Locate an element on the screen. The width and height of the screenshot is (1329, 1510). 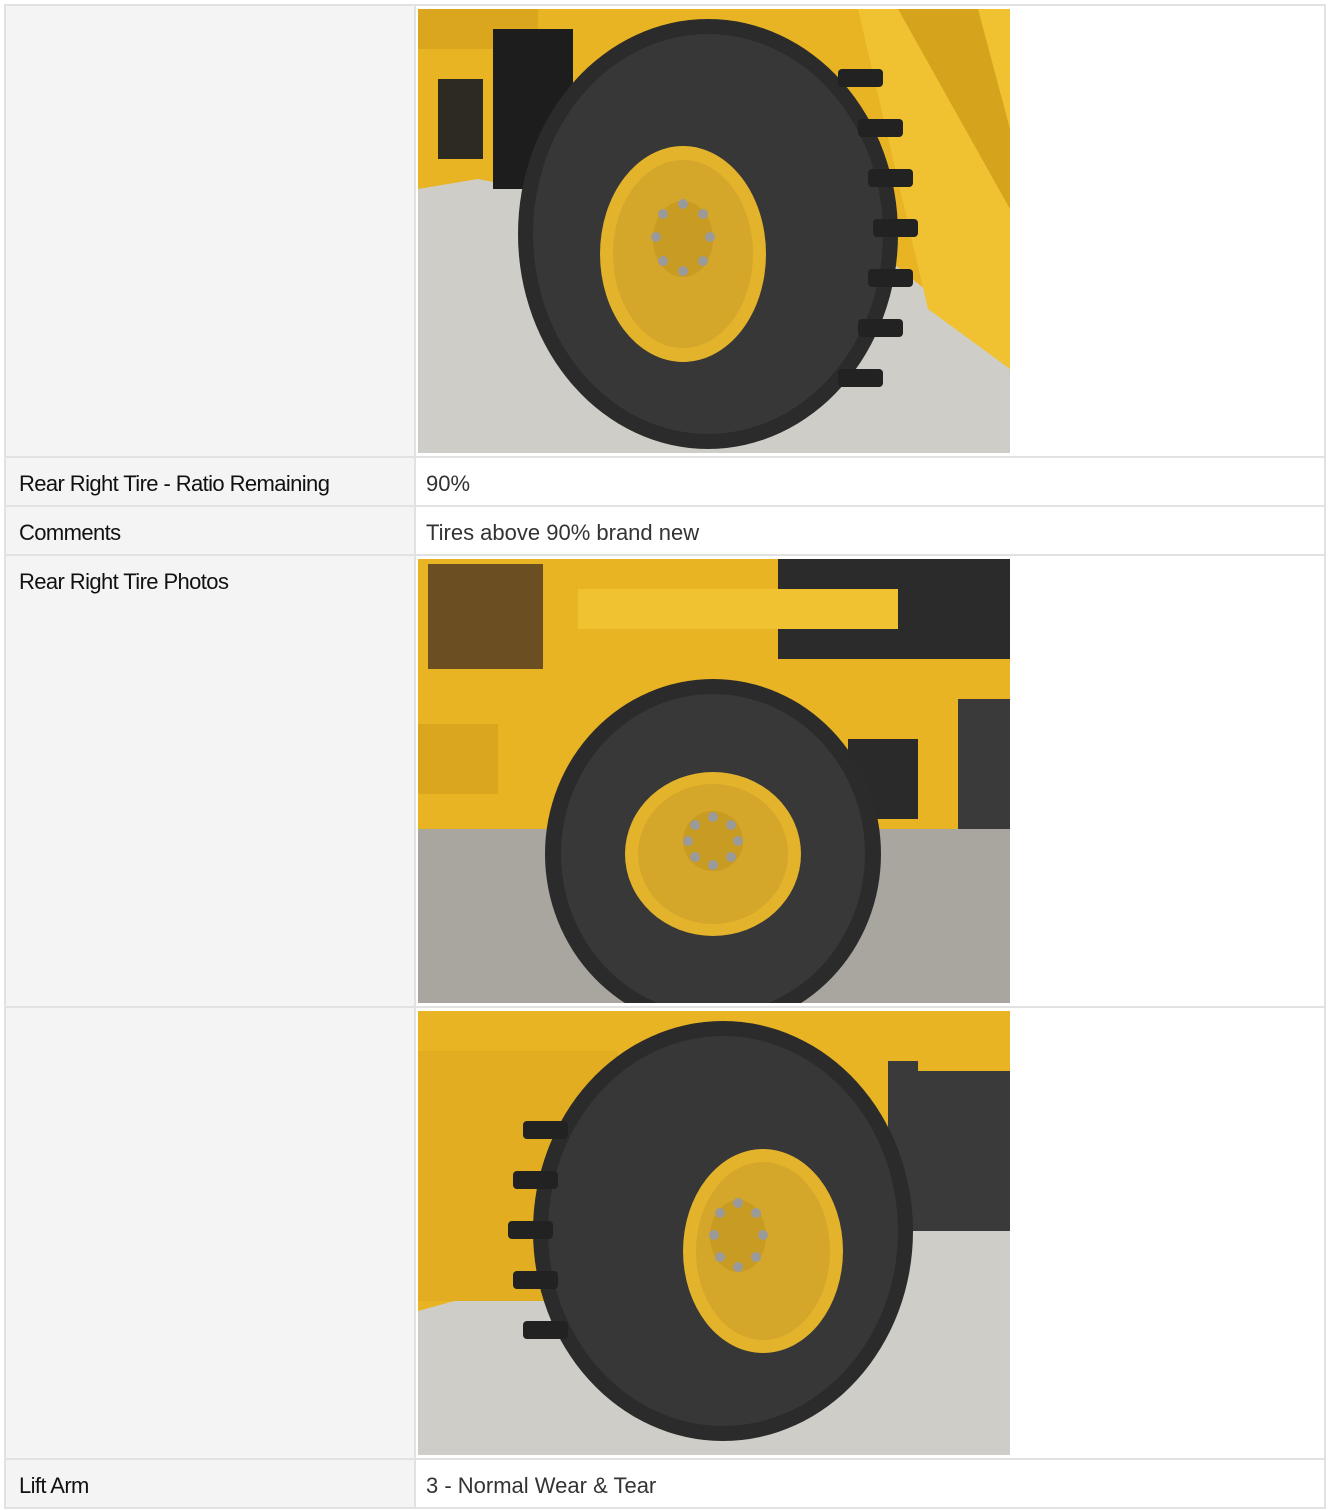
tire-photo-side-view is located at coordinates (714, 781).